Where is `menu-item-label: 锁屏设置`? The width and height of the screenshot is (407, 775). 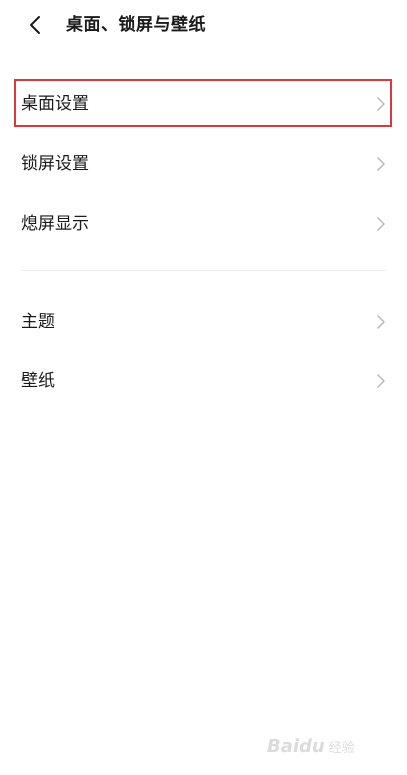
menu-item-label: 锁屏设置 is located at coordinates (55, 164).